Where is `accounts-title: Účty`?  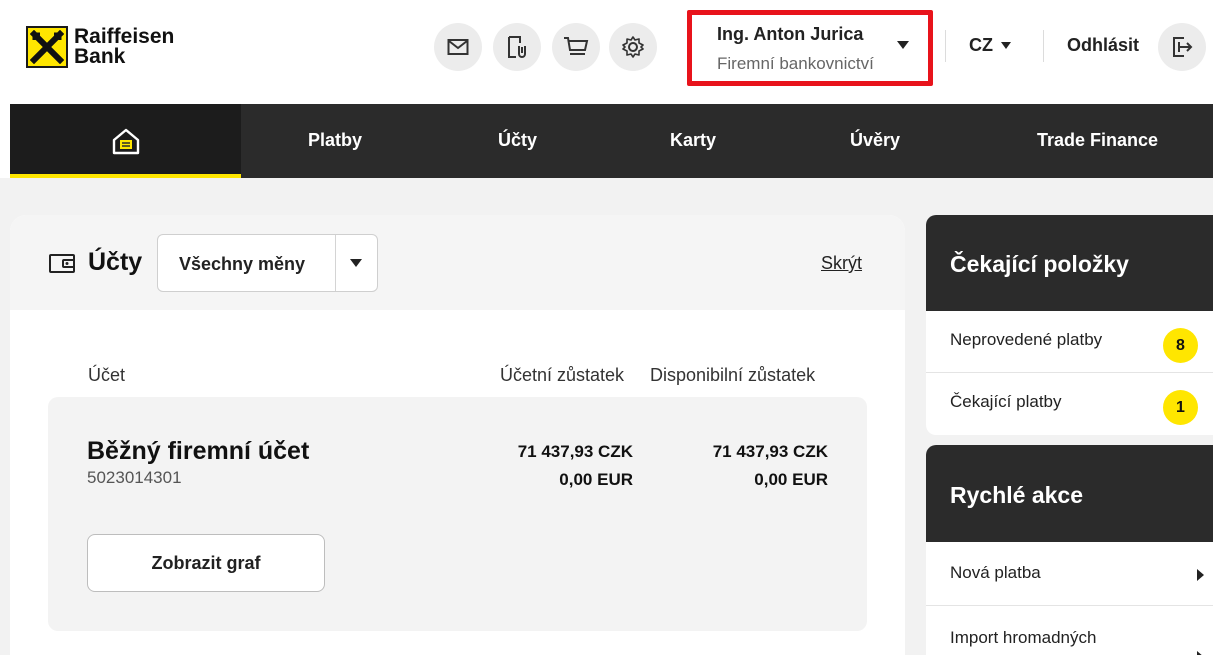
accounts-title: Účty is located at coordinates (115, 262).